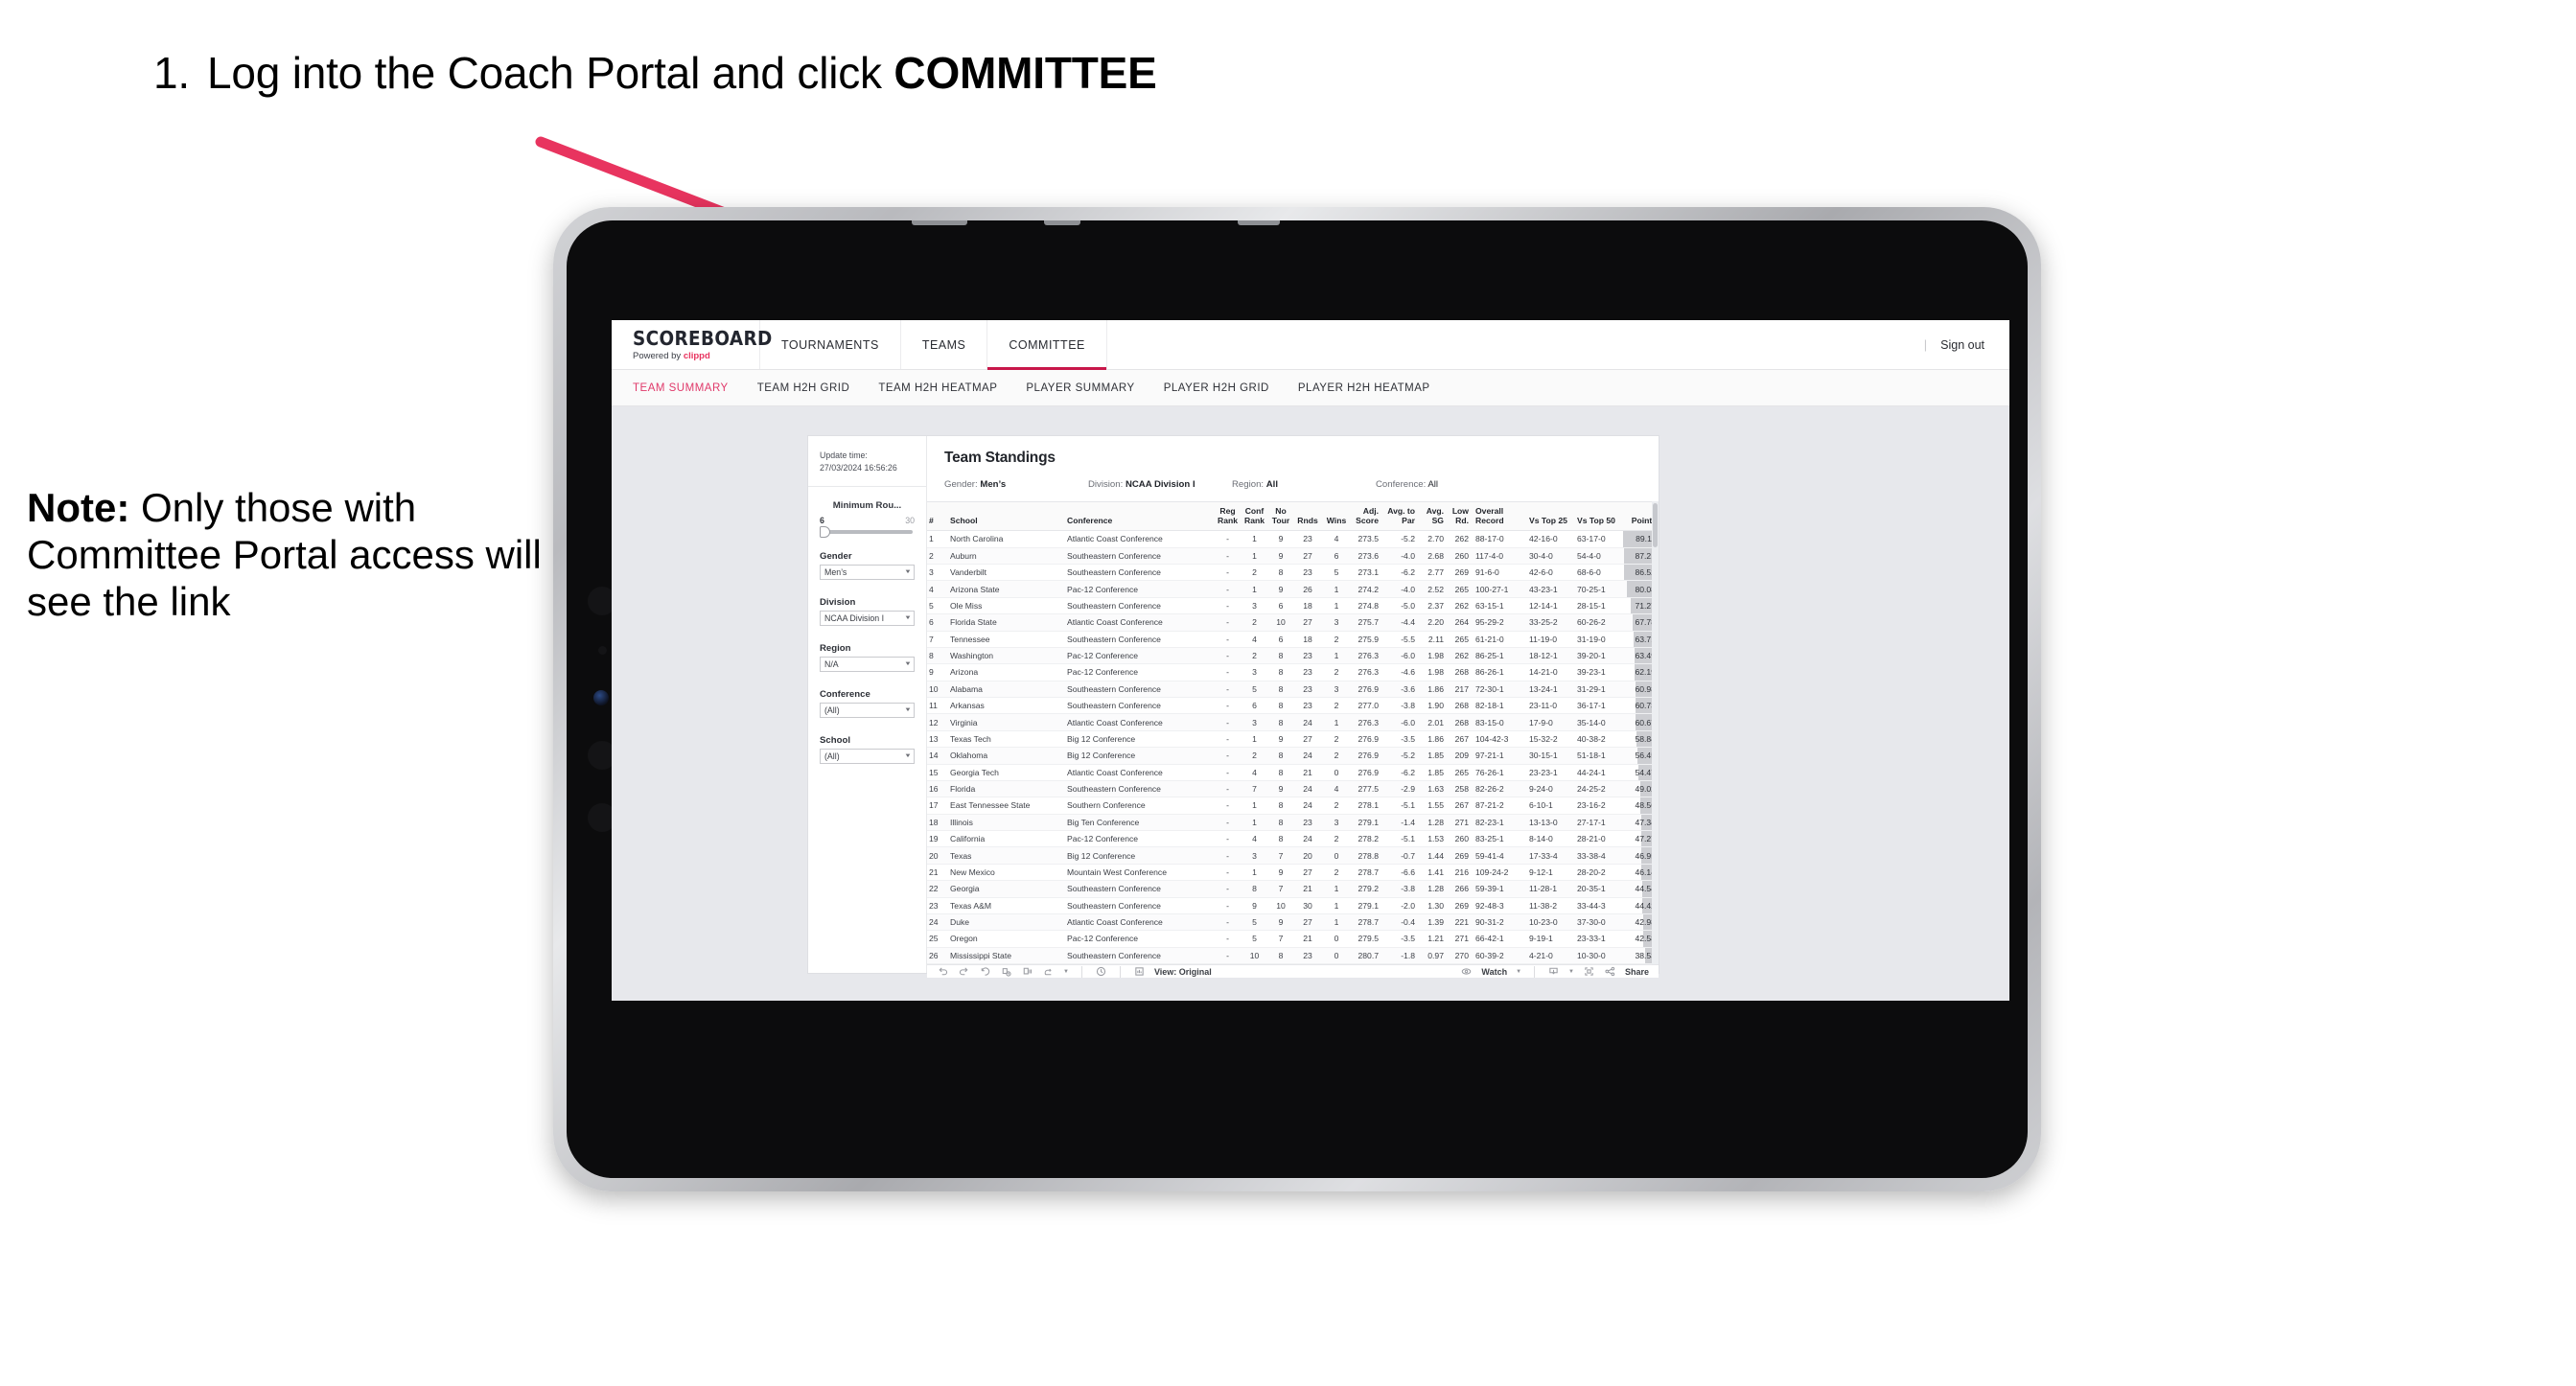 The height and width of the screenshot is (1386, 2576). I want to click on column-header: Reg Rank, so click(1228, 517).